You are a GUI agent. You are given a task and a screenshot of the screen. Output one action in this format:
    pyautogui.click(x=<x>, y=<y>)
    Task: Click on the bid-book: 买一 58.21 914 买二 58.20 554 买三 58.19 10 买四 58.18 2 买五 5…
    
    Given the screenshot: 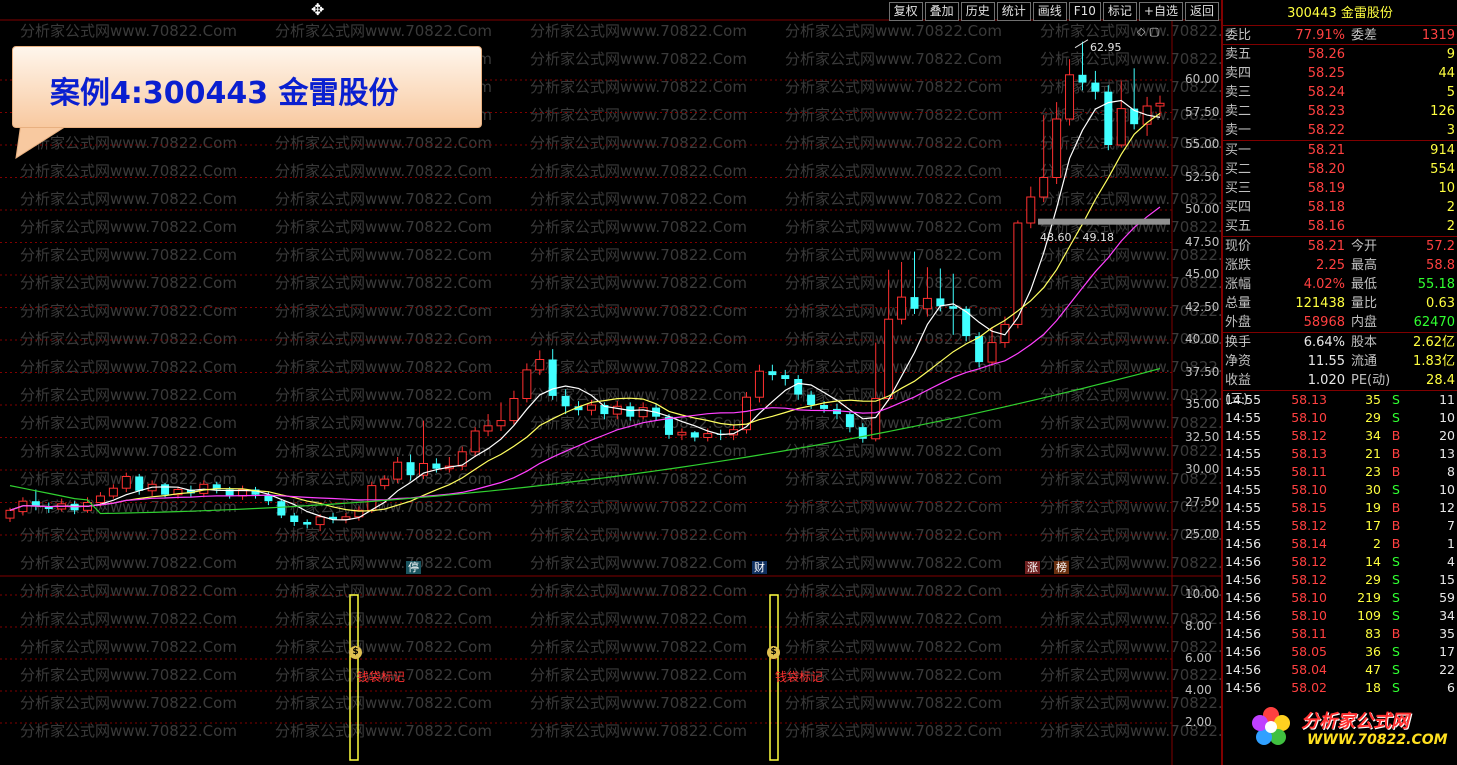 What is the action you would take?
    pyautogui.click(x=1340, y=189)
    